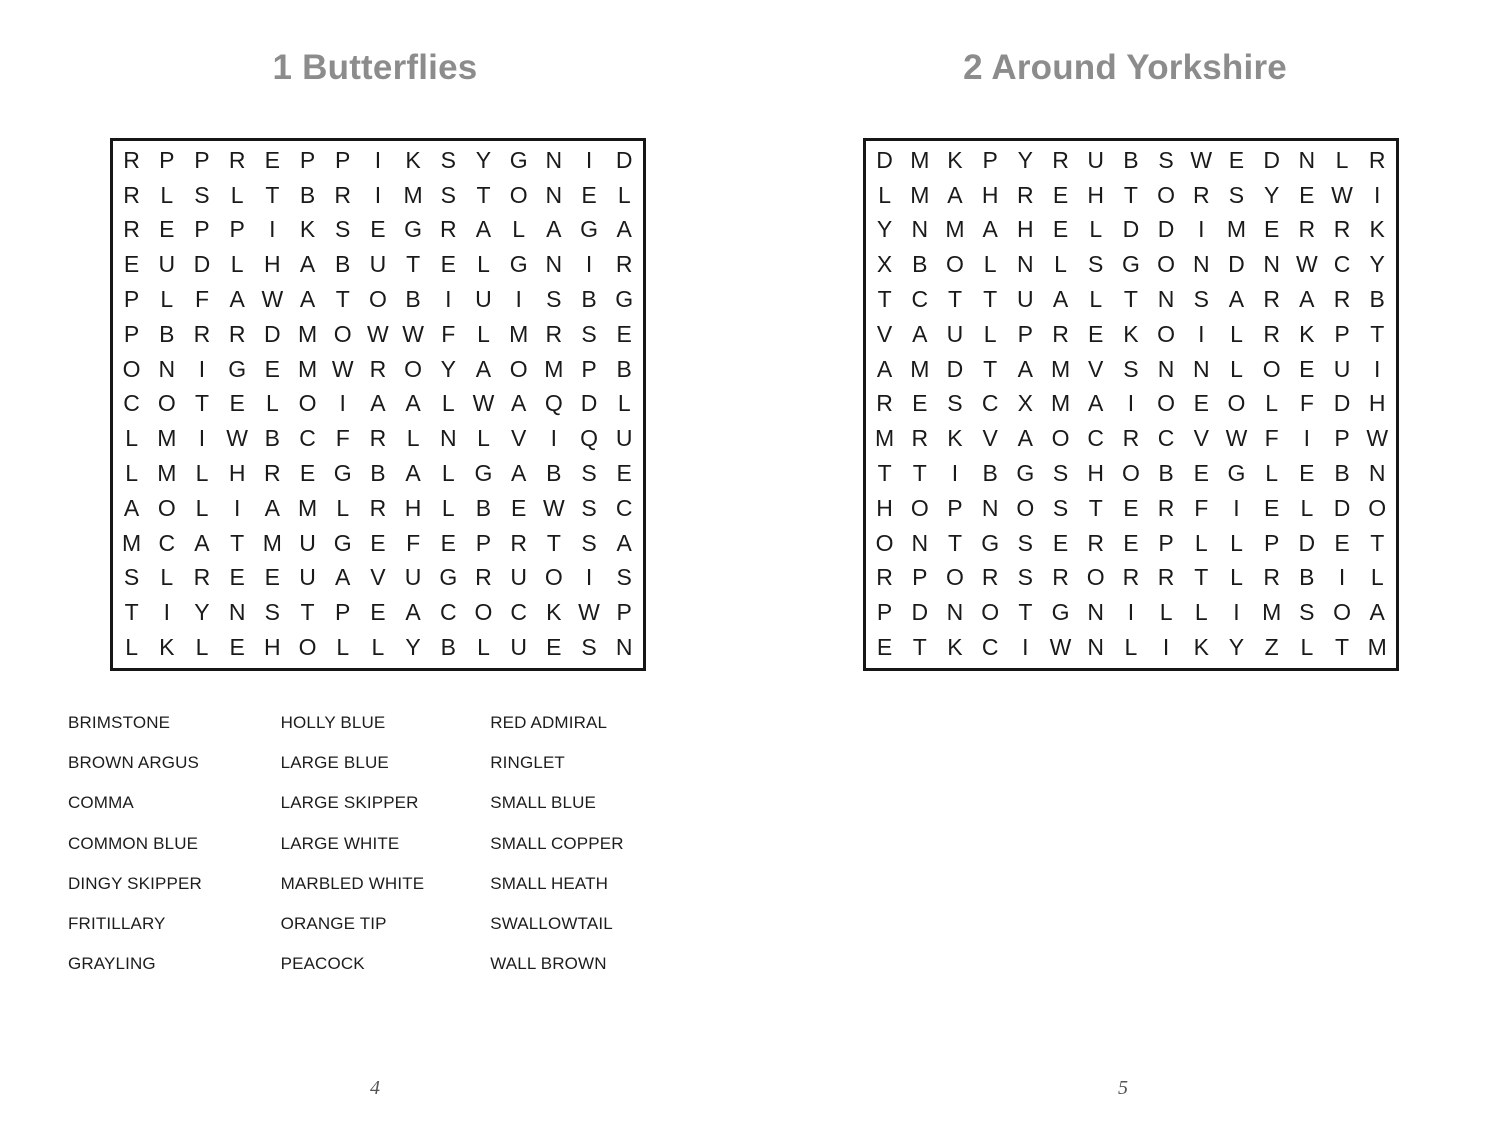  Describe the element at coordinates (377, 578) in the screenshot. I see `grid-cell: V` at that location.